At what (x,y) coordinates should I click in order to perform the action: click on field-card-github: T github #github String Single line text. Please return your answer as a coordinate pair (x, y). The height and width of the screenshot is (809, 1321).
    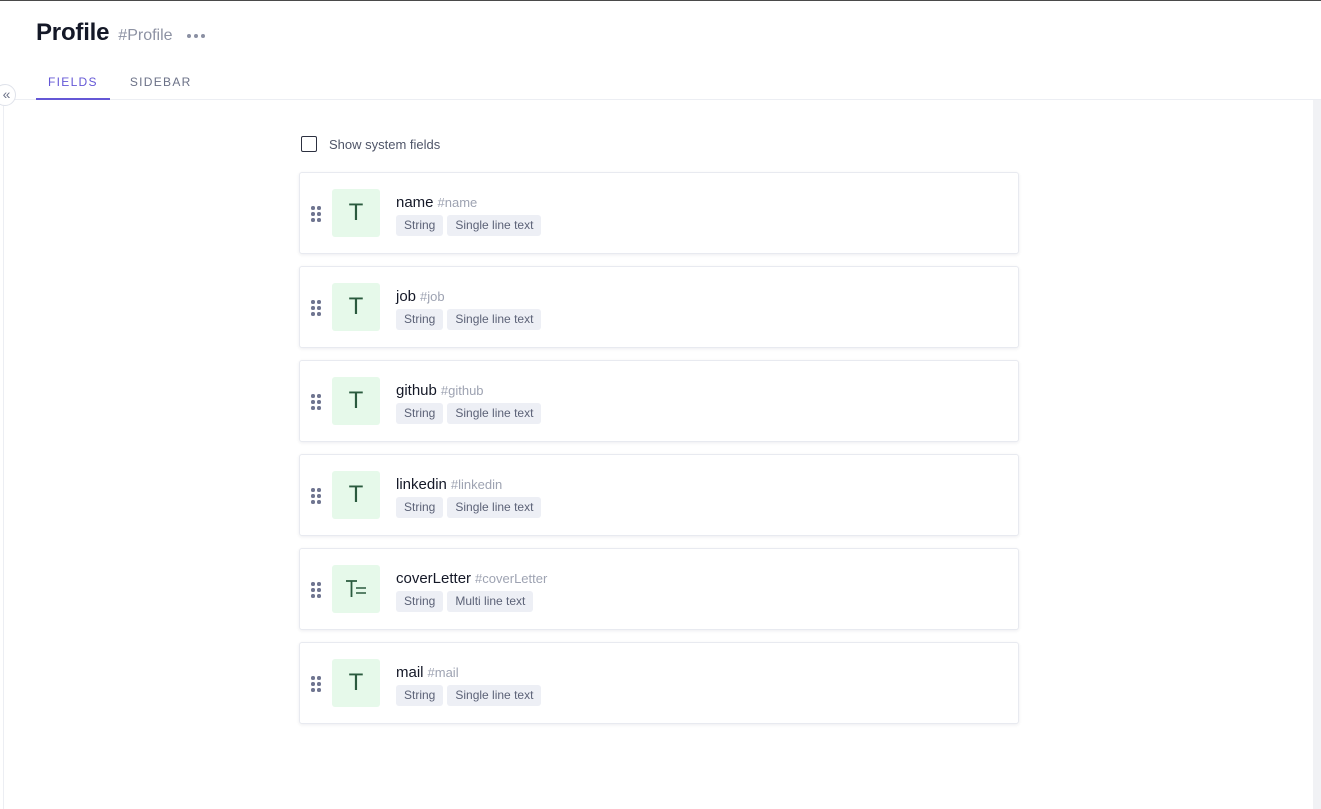
    Looking at the image, I should click on (659, 401).